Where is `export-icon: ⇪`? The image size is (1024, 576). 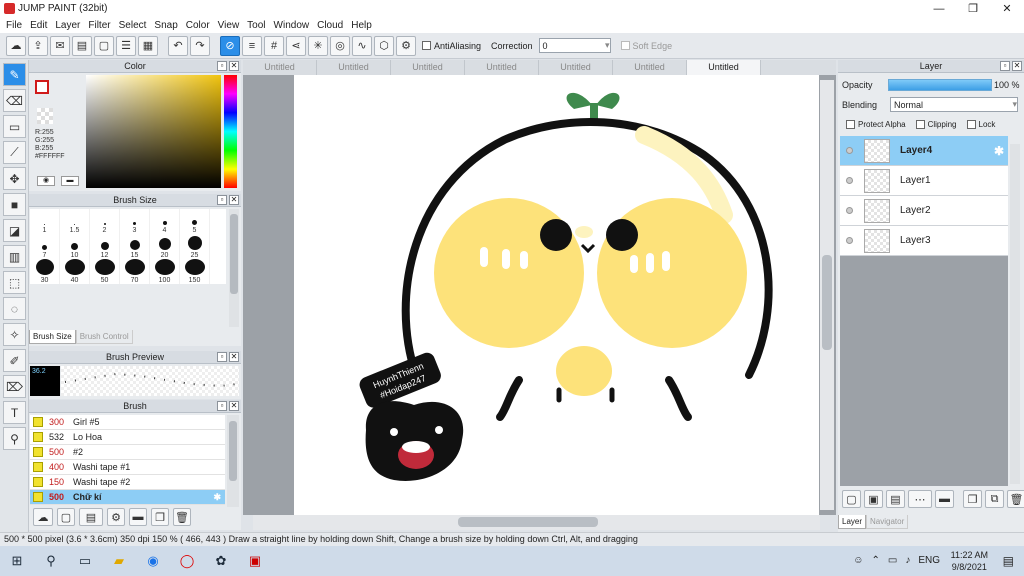 export-icon: ⇪ is located at coordinates (38, 45).